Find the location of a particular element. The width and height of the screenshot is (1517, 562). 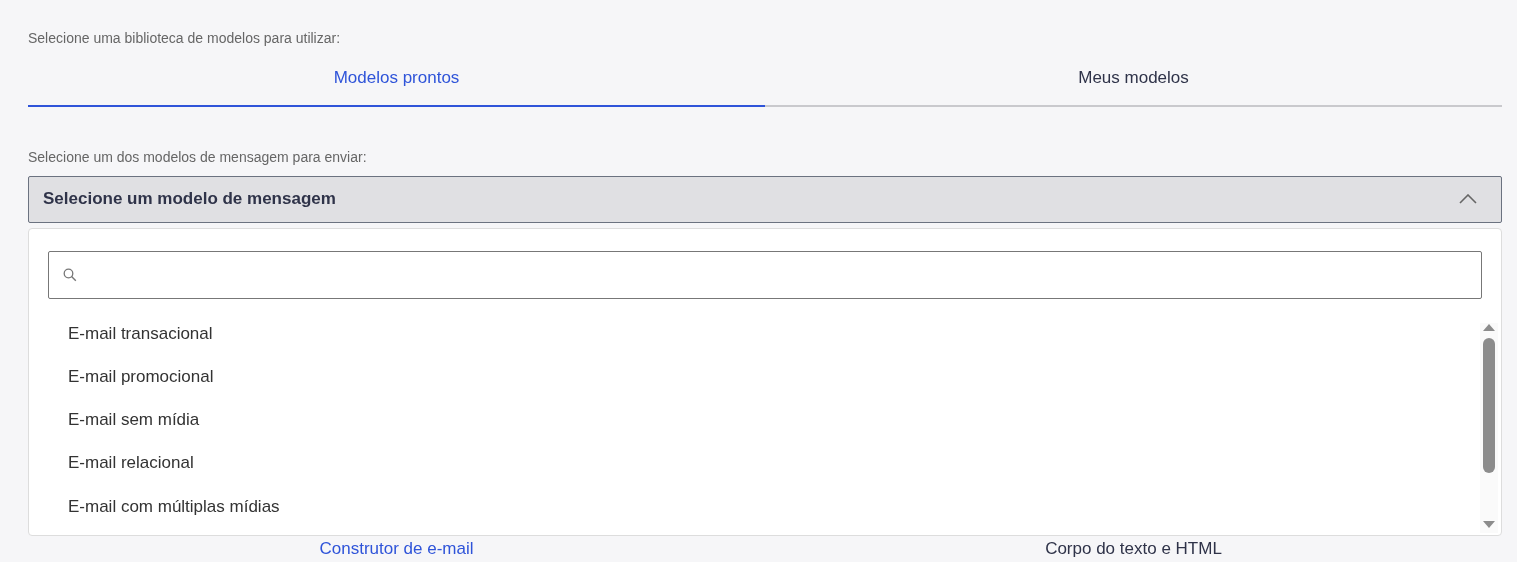

prompt-label: Selecione um dos modelos de mensagem para enviar: is located at coordinates (198, 157).